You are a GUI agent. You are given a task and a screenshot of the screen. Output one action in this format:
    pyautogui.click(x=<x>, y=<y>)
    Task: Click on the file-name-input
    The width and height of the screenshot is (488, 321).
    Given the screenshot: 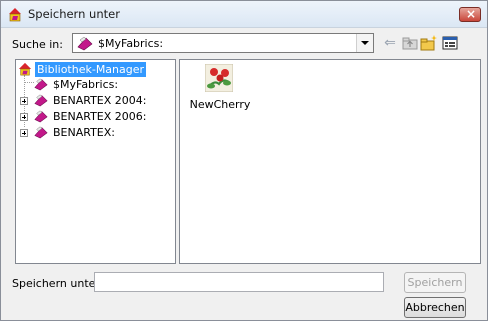 What is the action you would take?
    pyautogui.click(x=239, y=282)
    